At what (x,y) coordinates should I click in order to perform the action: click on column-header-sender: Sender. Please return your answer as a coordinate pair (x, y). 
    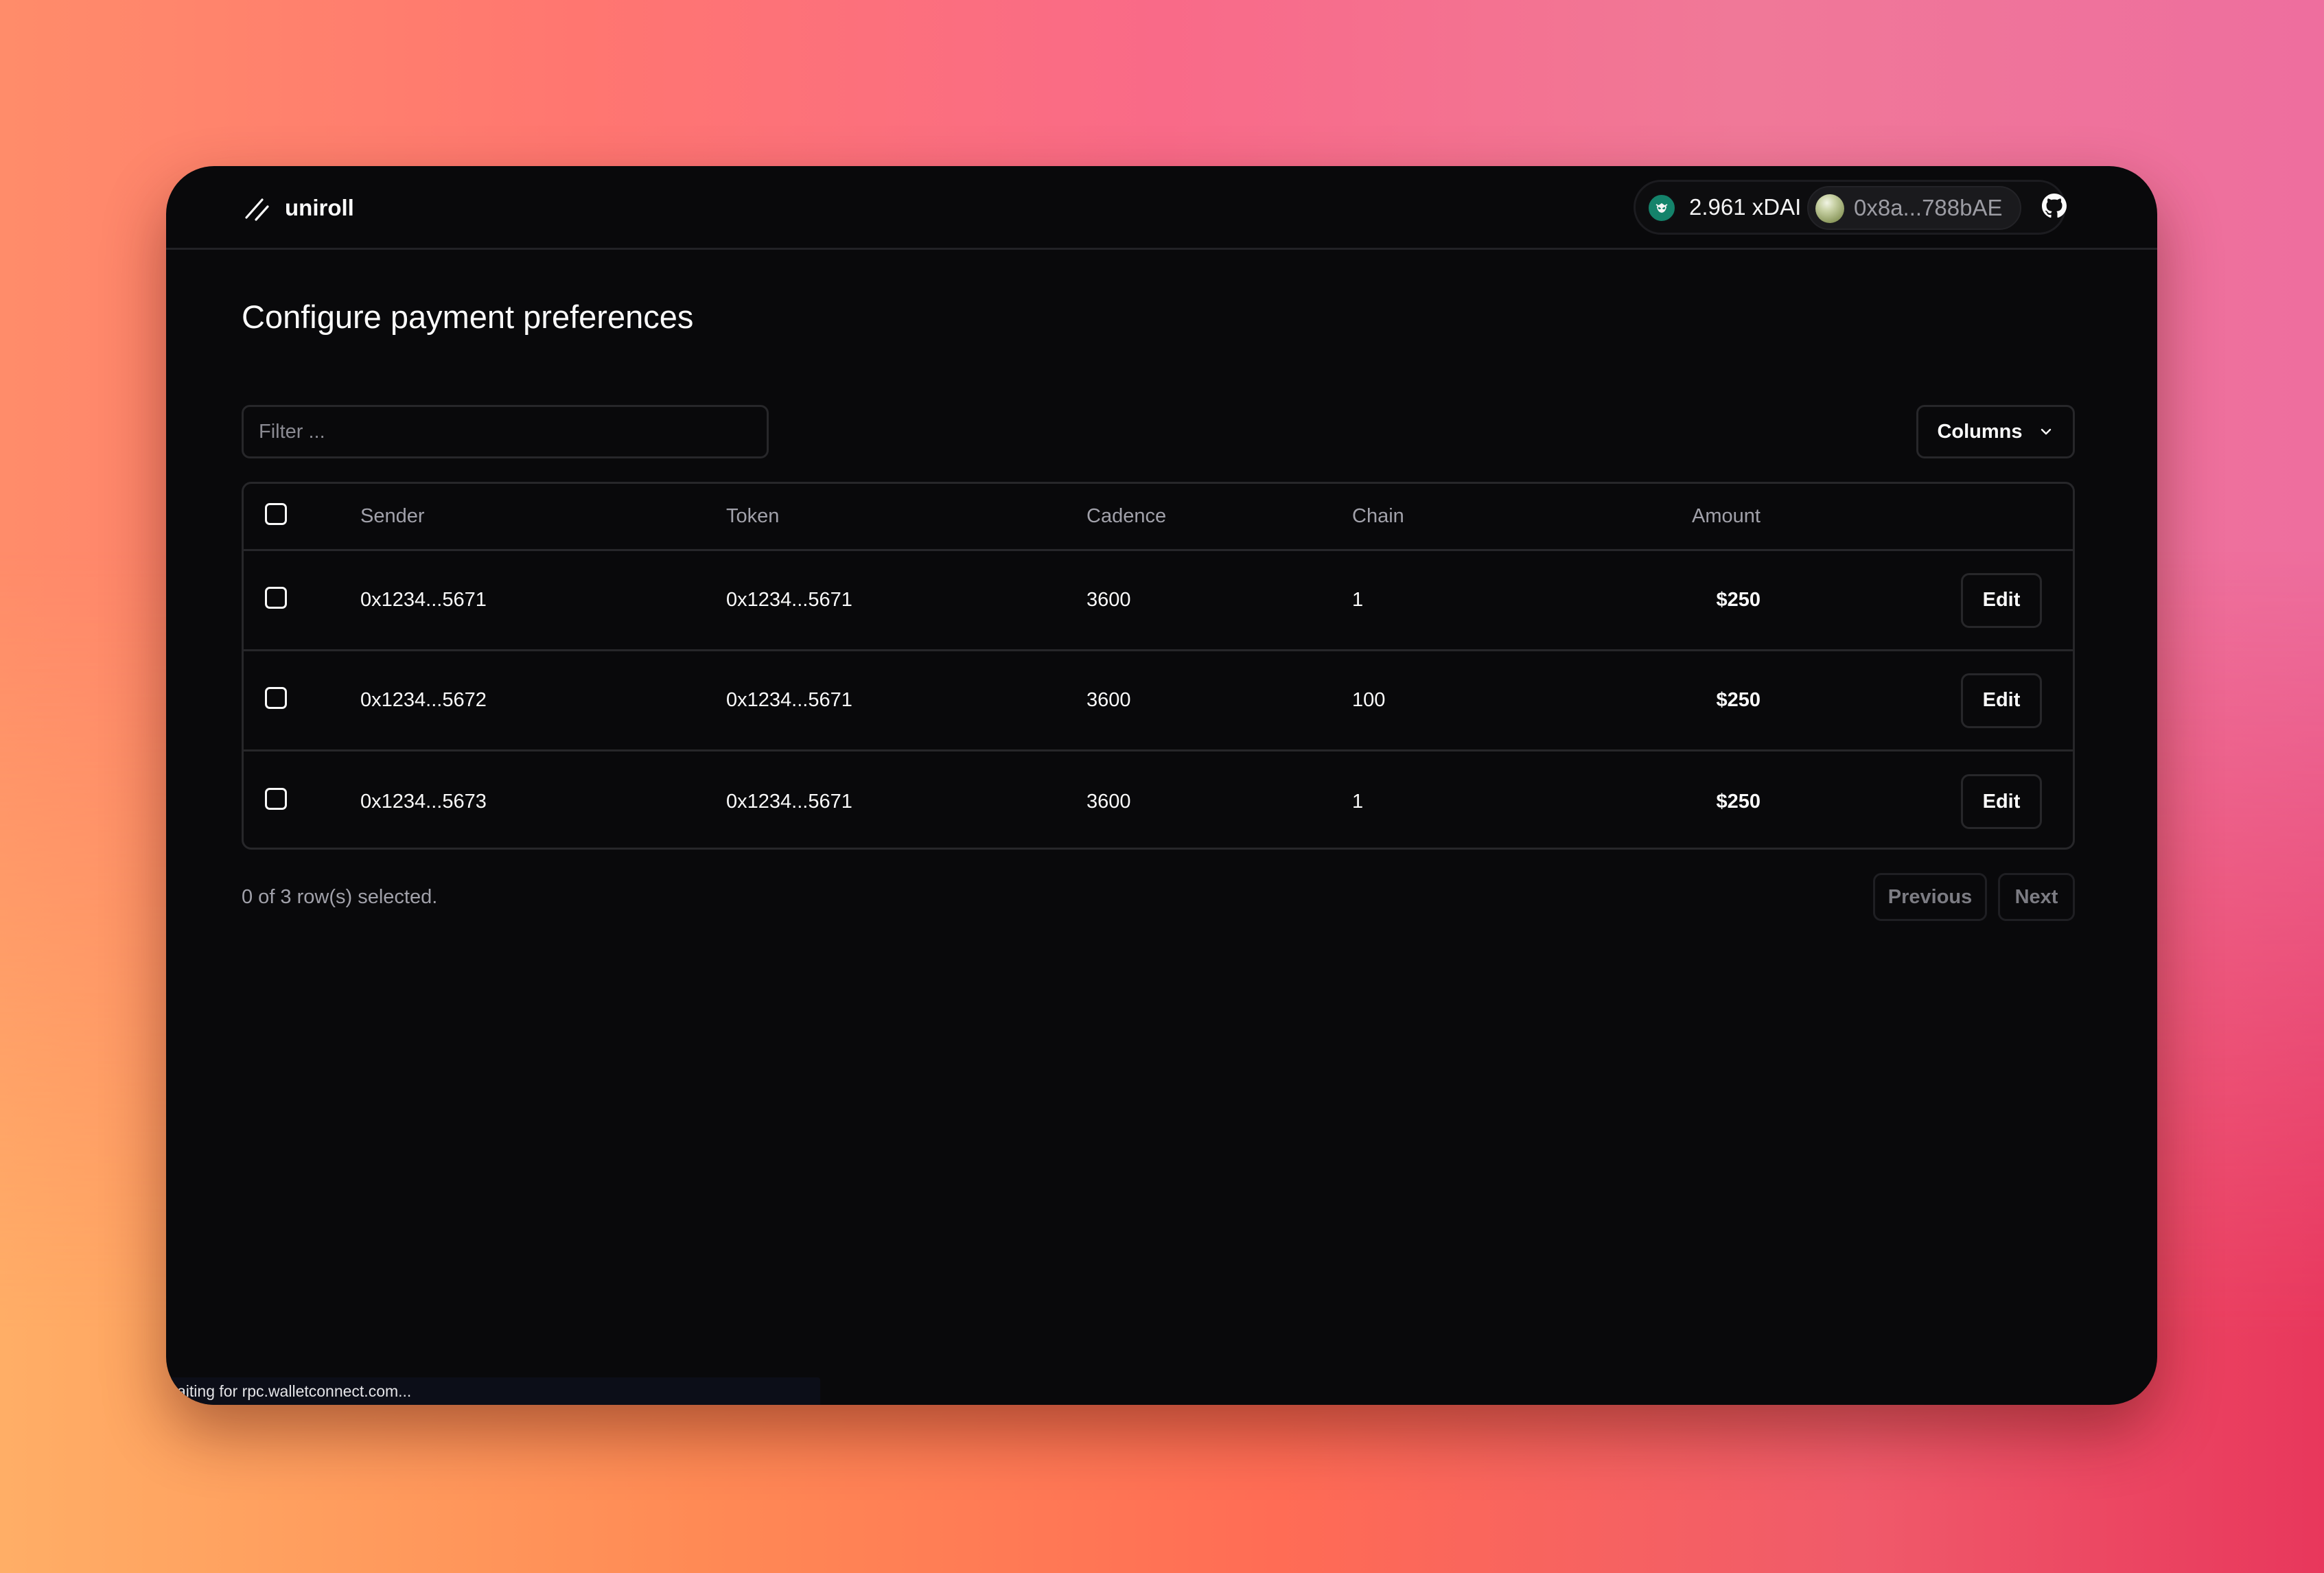
    Looking at the image, I should click on (393, 516).